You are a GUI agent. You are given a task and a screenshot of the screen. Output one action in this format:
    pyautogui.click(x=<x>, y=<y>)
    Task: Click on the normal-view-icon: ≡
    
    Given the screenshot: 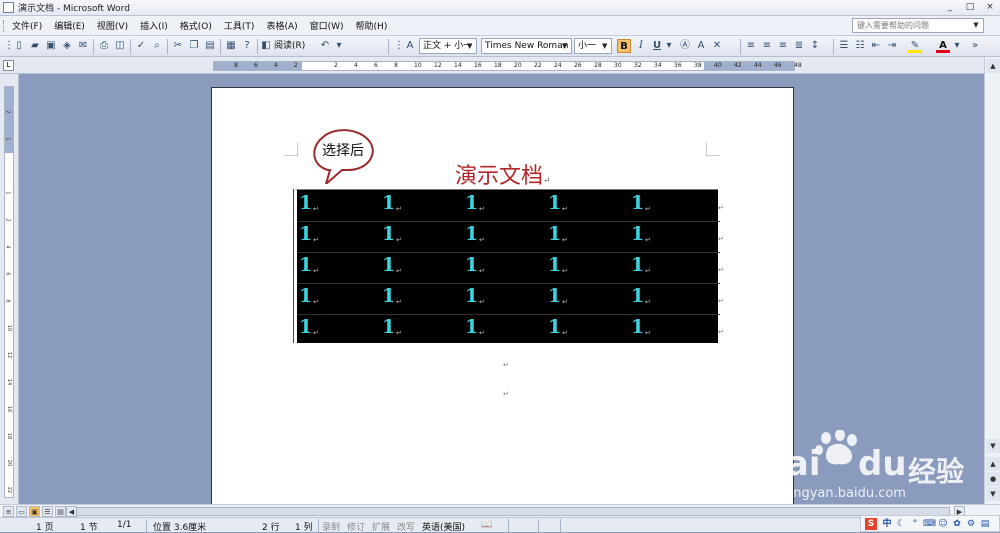 What is the action you would take?
    pyautogui.click(x=8, y=511)
    